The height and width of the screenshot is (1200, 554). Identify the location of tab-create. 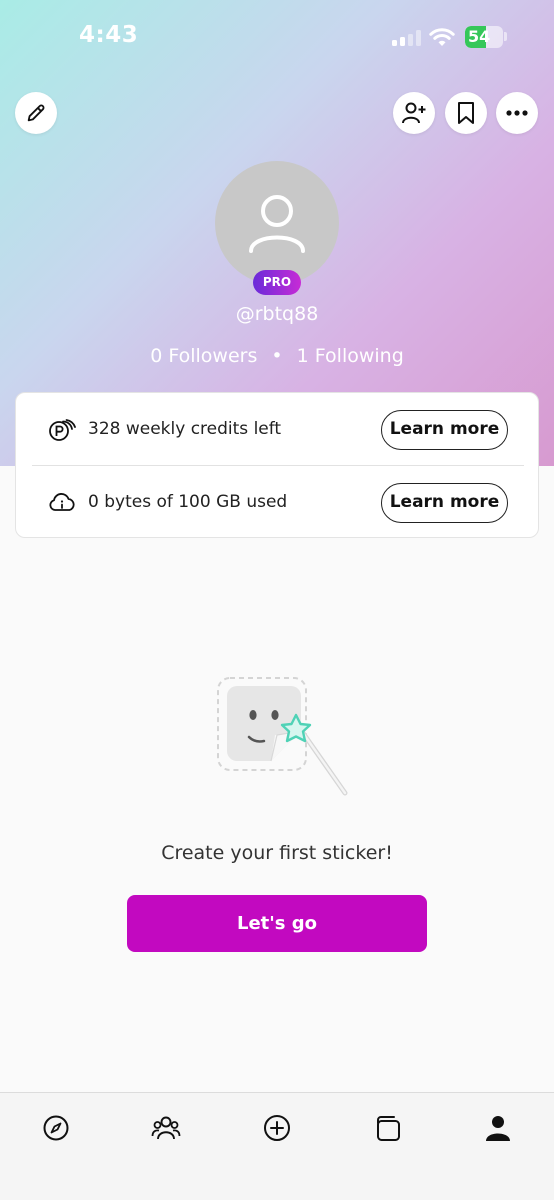
(277, 1128).